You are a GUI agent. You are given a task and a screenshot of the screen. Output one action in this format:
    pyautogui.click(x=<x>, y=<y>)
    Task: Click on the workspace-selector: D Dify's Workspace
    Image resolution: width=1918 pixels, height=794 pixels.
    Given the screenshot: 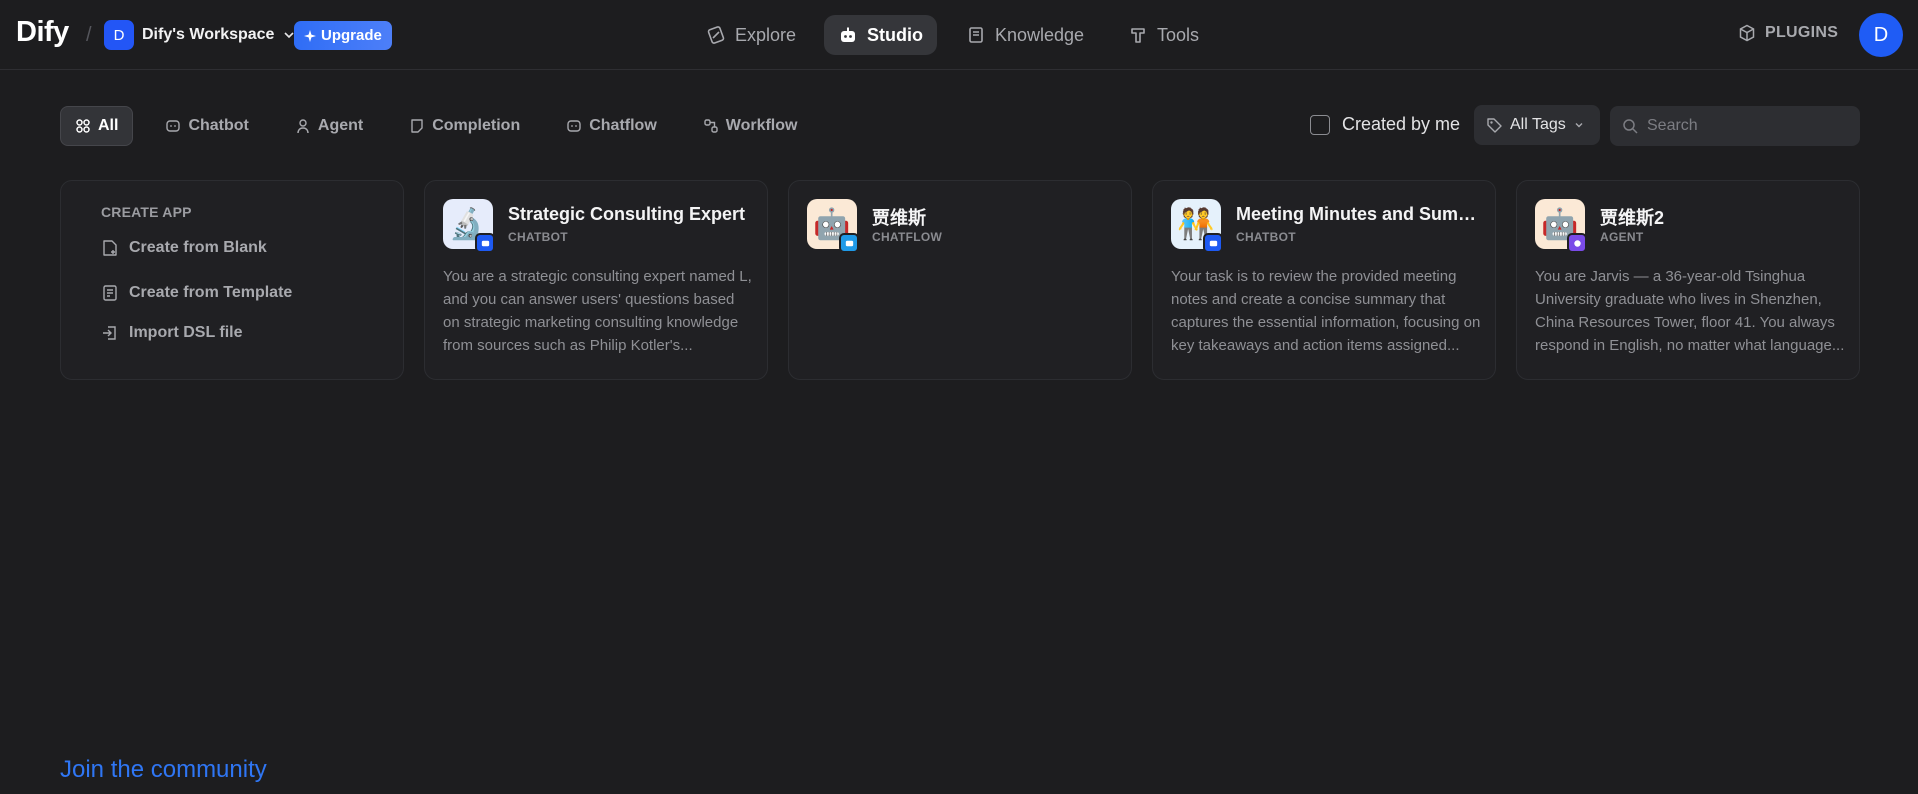 What is the action you would take?
    pyautogui.click(x=200, y=35)
    